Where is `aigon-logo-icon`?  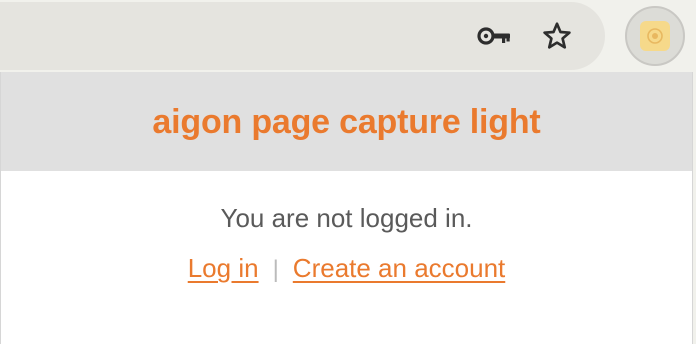
aigon-logo-icon is located at coordinates (655, 36).